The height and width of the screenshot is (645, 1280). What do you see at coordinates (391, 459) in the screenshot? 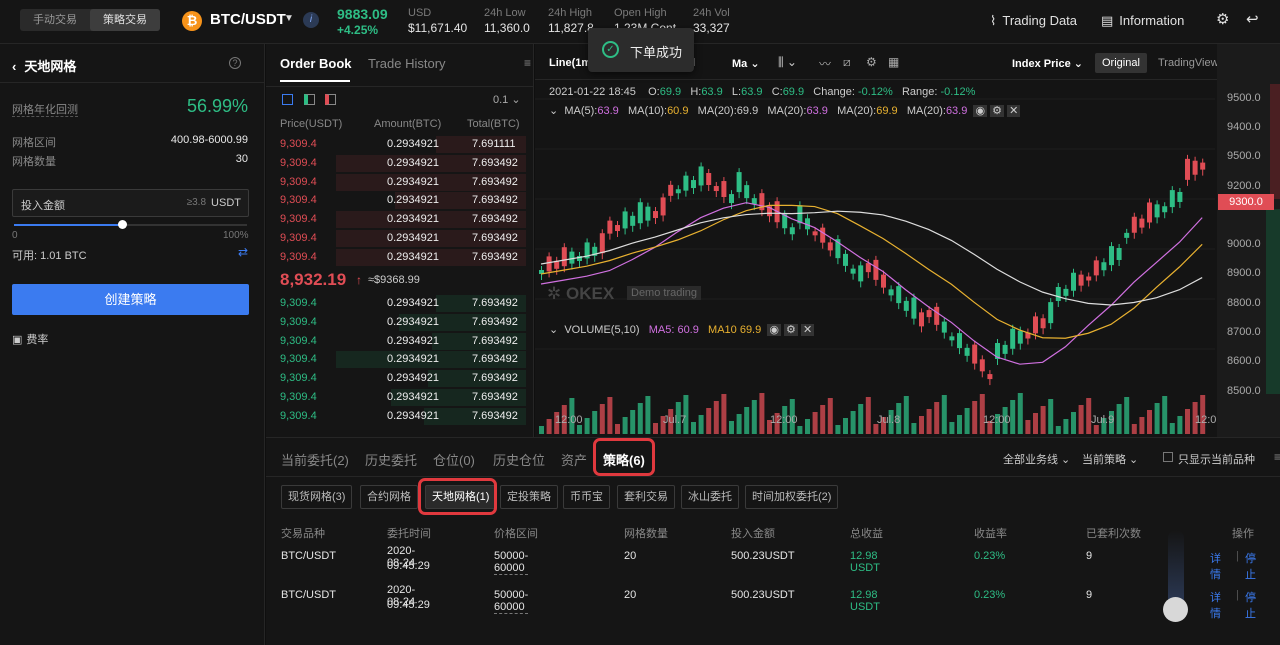
I see `tab-order-history: 历史委托` at bounding box center [391, 459].